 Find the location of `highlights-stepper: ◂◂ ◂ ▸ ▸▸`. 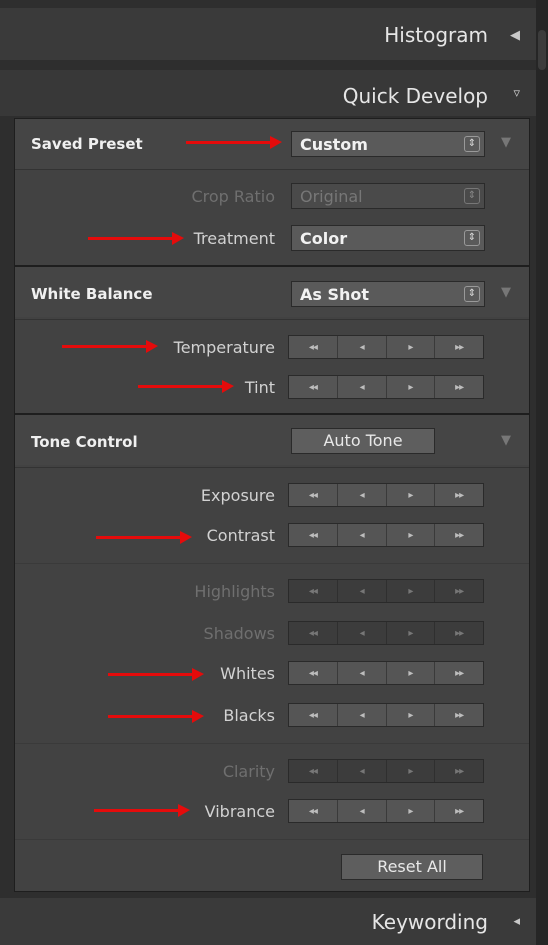

highlights-stepper: ◂◂ ◂ ▸ ▸▸ is located at coordinates (386, 591).